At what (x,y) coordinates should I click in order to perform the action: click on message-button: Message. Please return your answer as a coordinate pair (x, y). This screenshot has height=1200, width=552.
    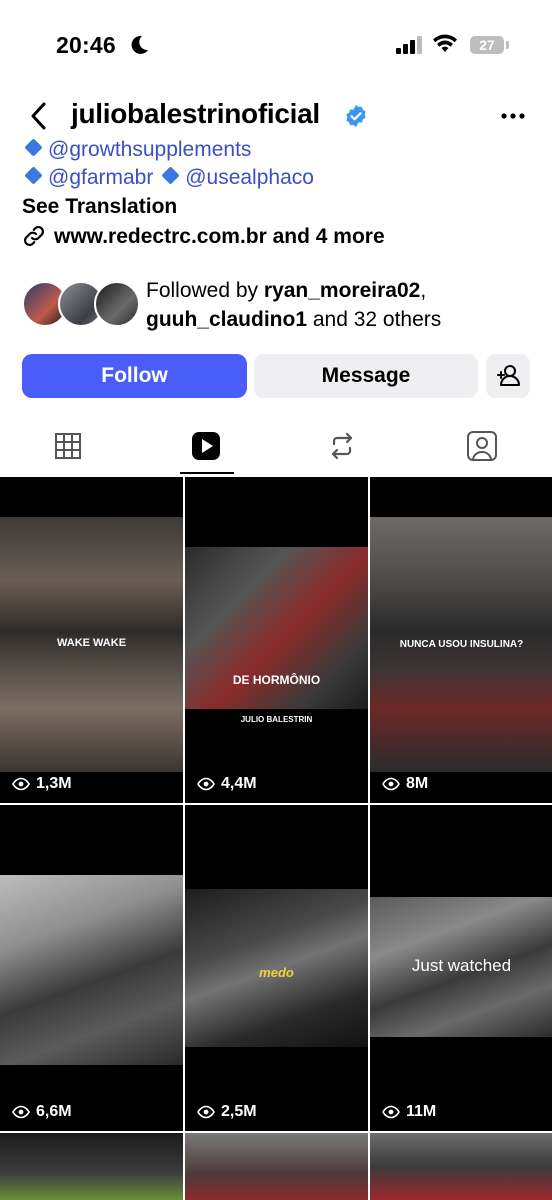
    Looking at the image, I should click on (366, 376).